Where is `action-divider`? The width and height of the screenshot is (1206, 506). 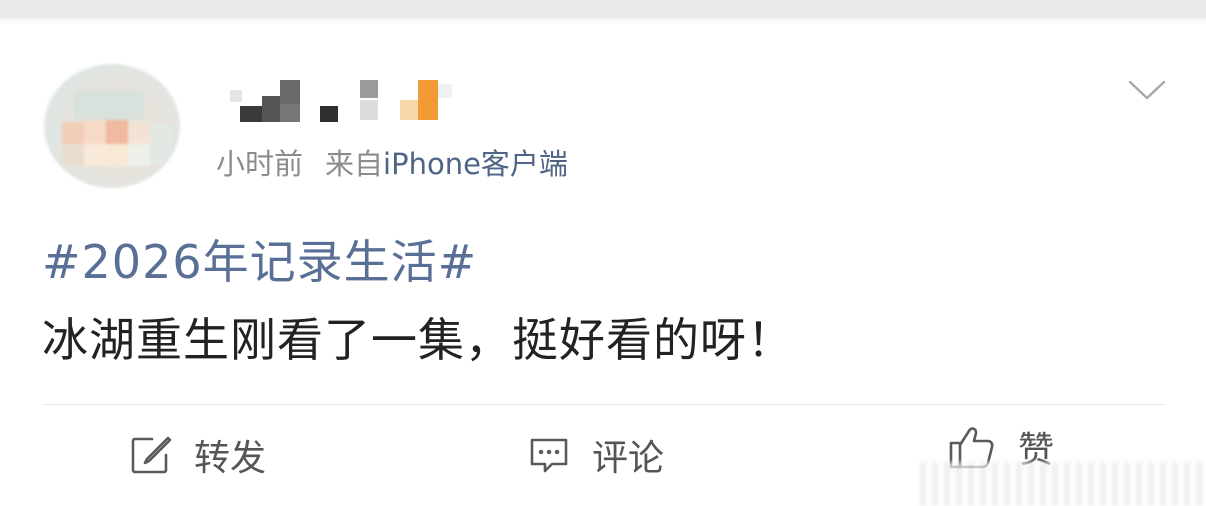 action-divider is located at coordinates (604, 404).